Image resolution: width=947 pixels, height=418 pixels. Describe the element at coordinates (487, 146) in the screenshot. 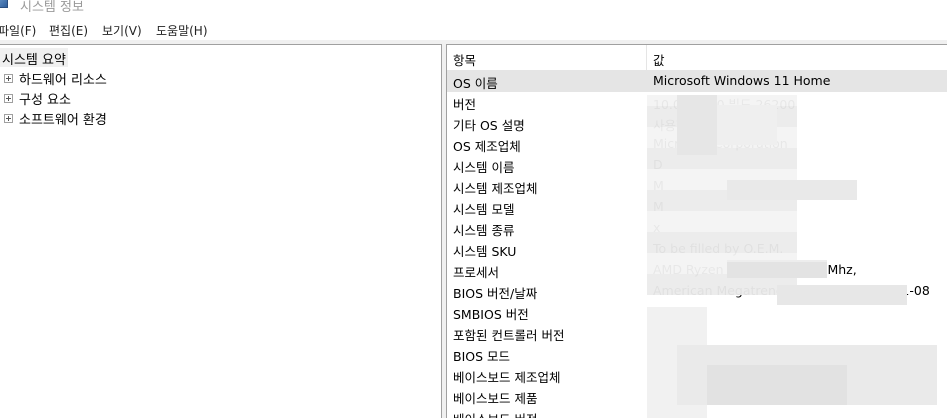

I see `row-item-name: OS 제조업체` at that location.